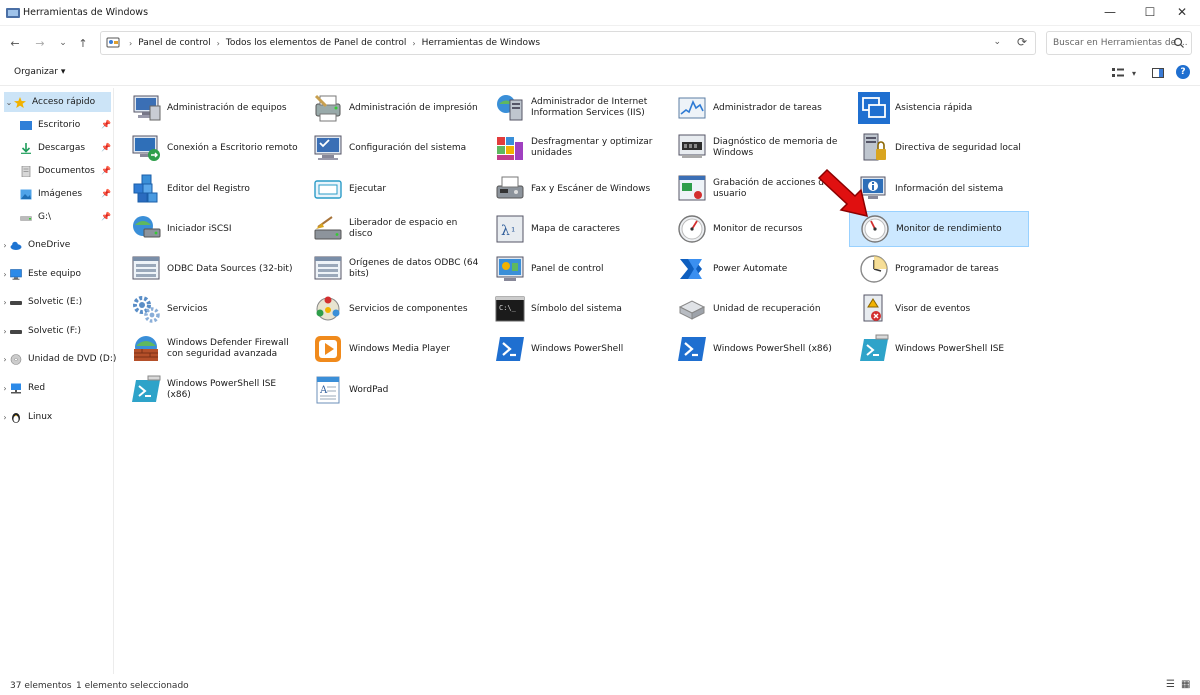  Describe the element at coordinates (227, 107) in the screenshot. I see `tool-item-label: Administración de equipos` at that location.